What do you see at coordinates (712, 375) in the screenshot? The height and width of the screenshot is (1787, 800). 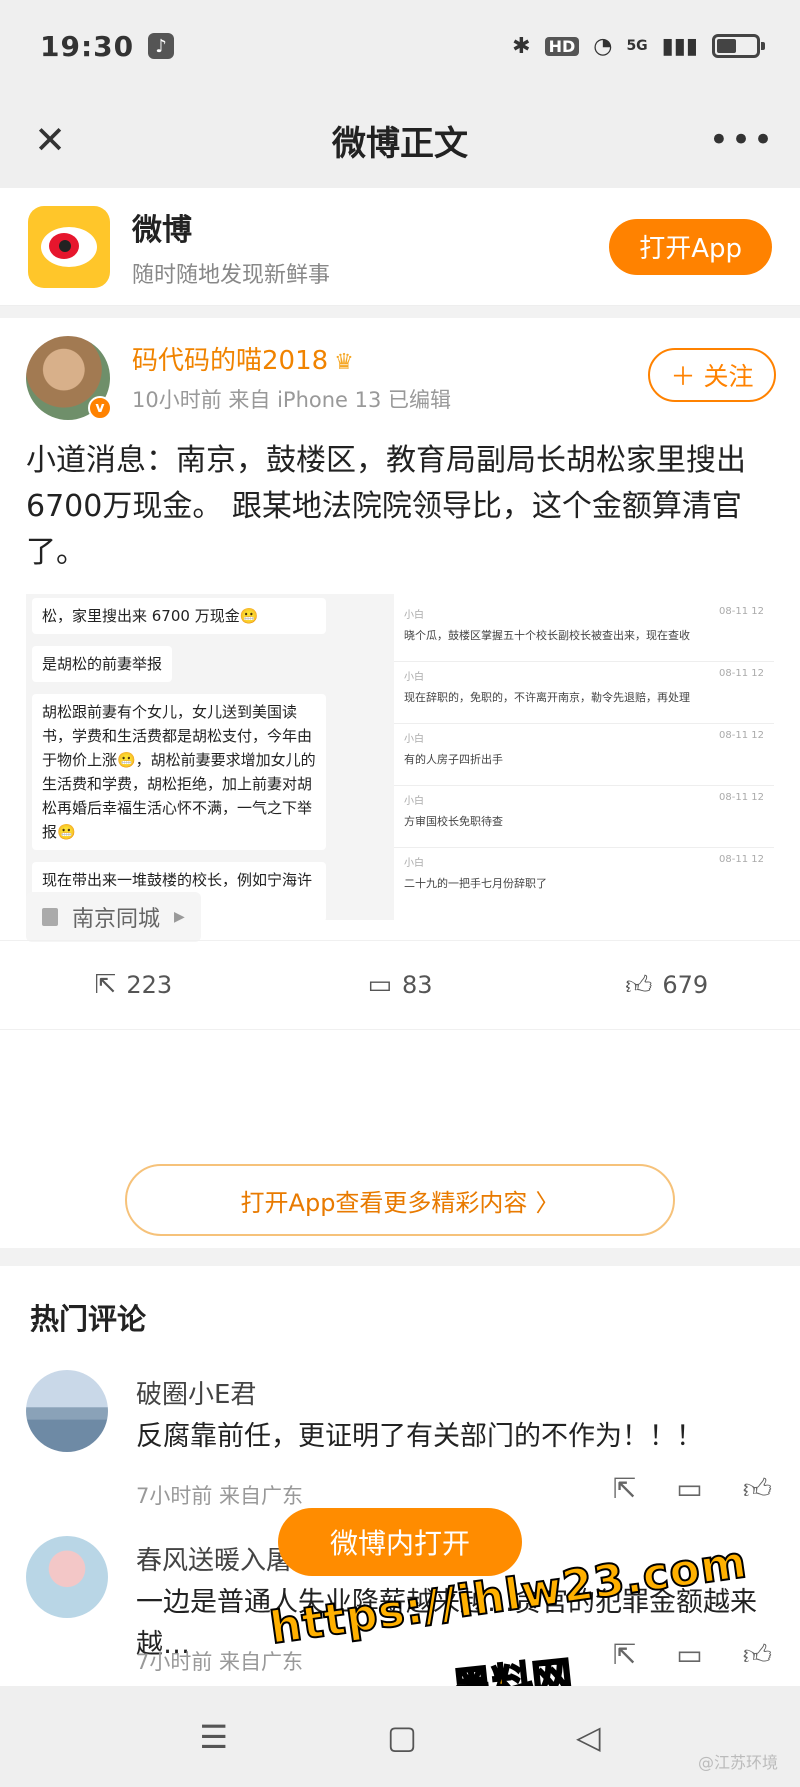 I see `follow-button: ＋ 关注` at bounding box center [712, 375].